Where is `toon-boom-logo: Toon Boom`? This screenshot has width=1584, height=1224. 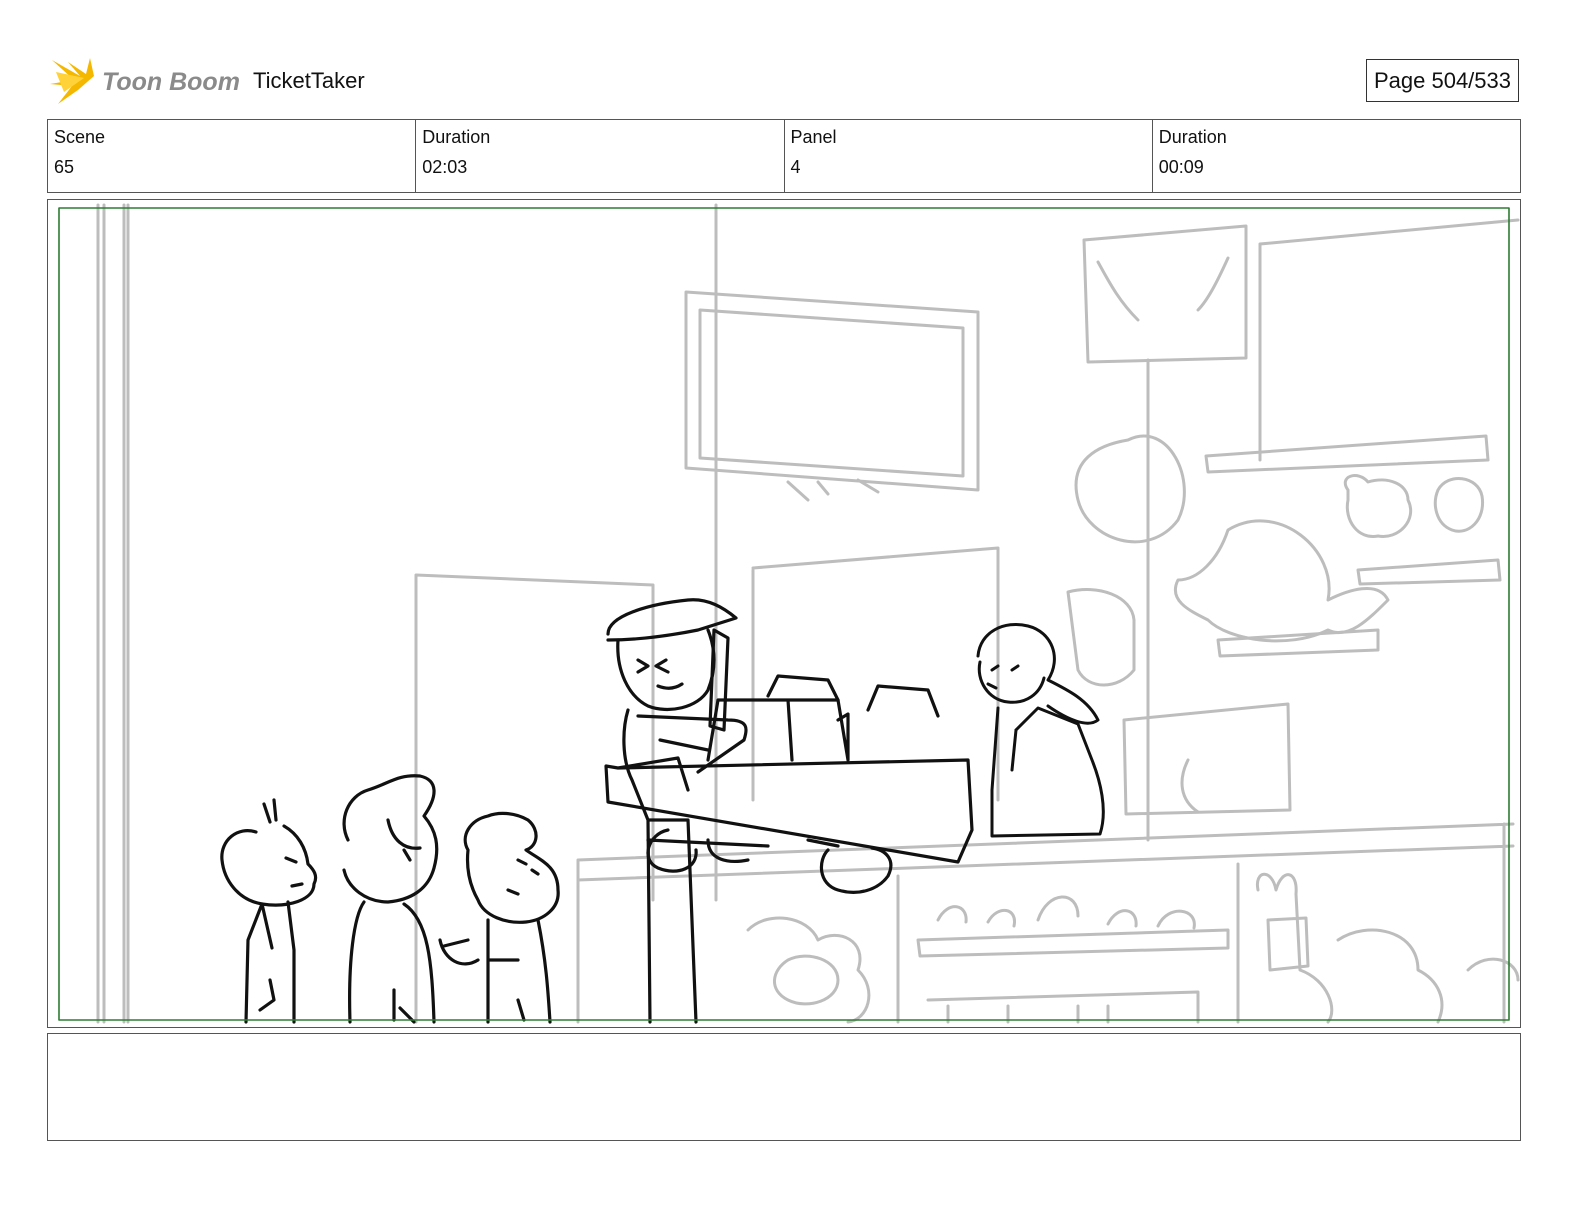
toon-boom-logo: Toon Boom is located at coordinates (145, 82).